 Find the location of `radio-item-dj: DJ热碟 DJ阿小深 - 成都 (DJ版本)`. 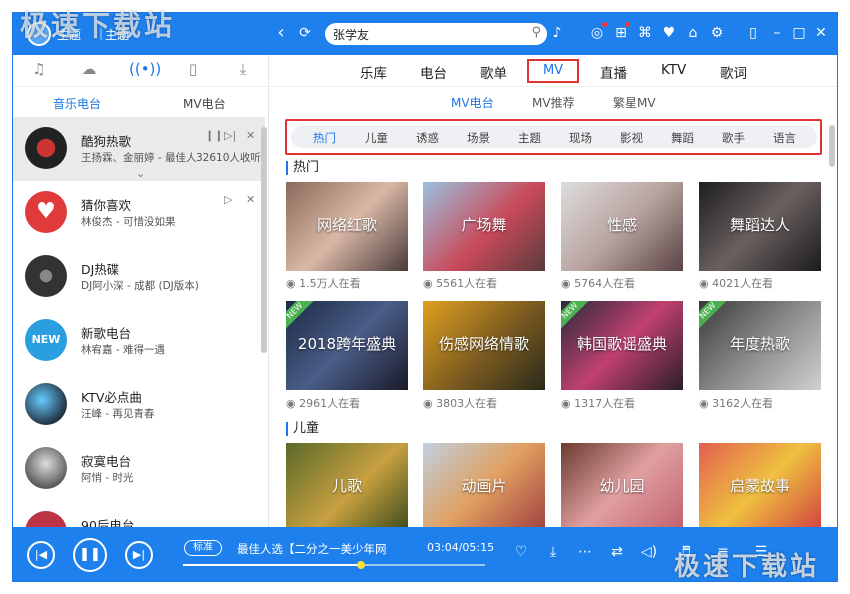

radio-item-dj: DJ热碟 DJ阿小深 - 成都 (DJ版本) is located at coordinates (139, 277).